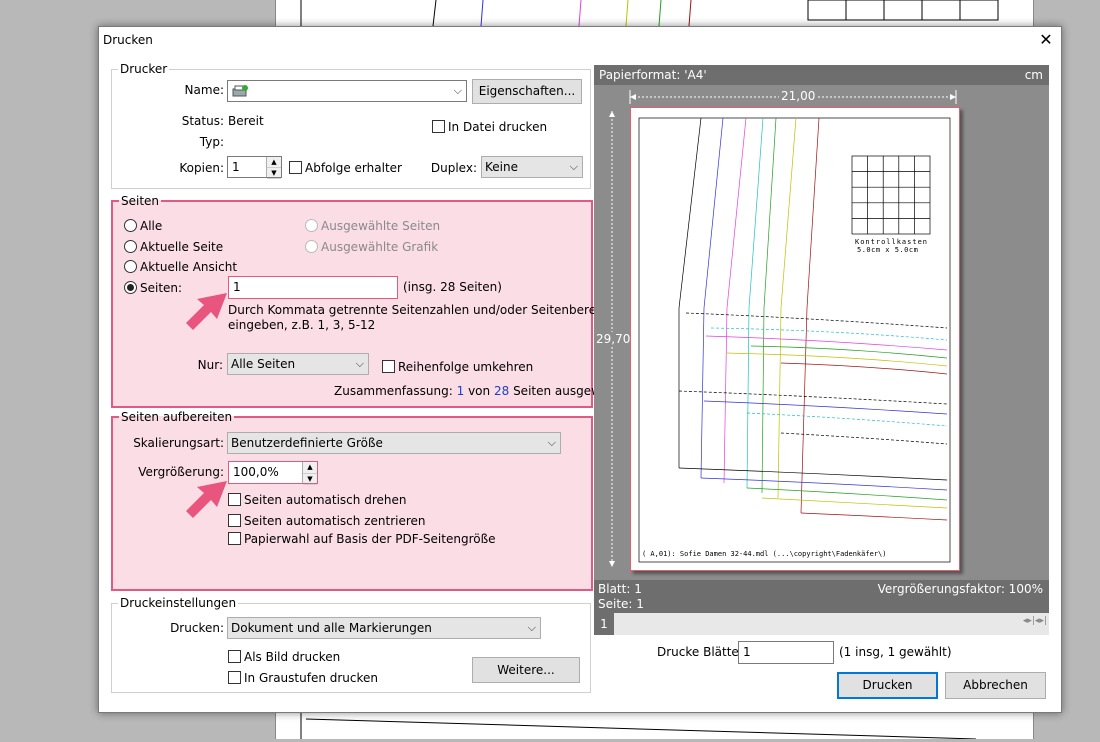 The height and width of the screenshot is (742, 1100). Describe the element at coordinates (307, 443) in the screenshot. I see `scaling-value: Benutzerdefinierte Größe` at that location.